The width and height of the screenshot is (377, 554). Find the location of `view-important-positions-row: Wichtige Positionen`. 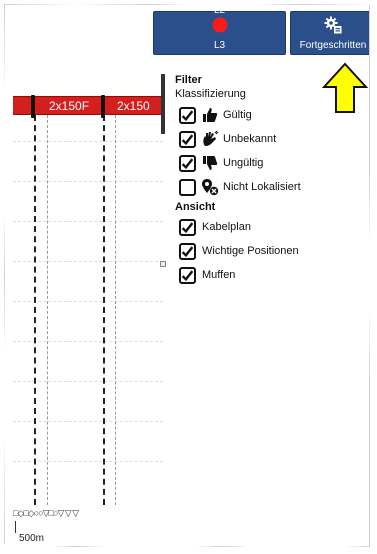

view-important-positions-row: Wichtige Positionen is located at coordinates (272, 251).